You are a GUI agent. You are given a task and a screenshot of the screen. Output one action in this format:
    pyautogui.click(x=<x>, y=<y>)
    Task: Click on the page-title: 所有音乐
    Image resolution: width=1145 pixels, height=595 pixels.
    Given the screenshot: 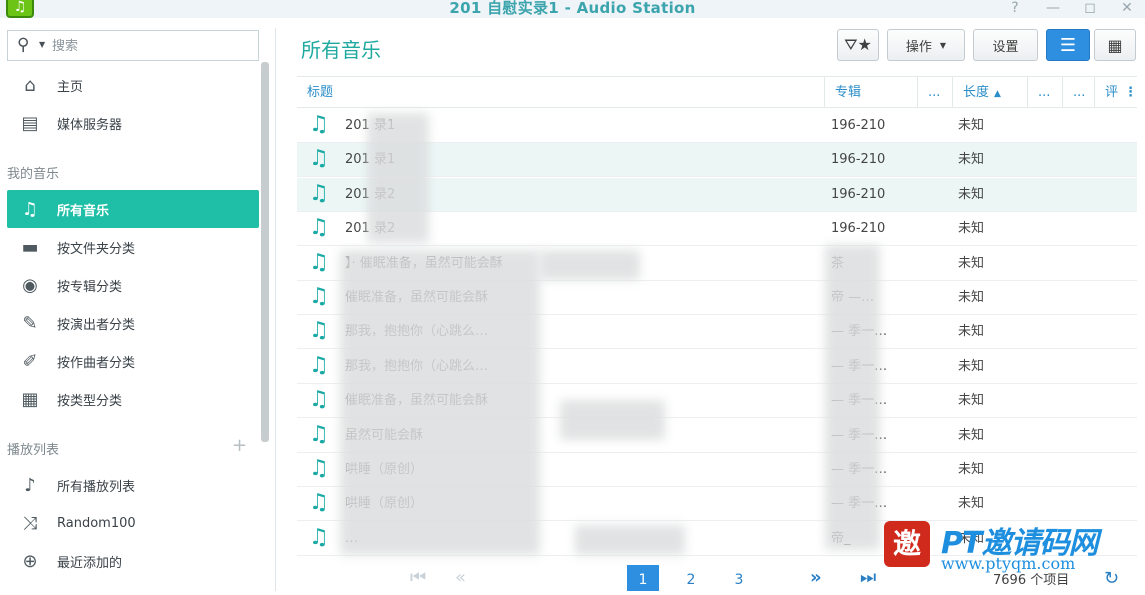 What is the action you would take?
    pyautogui.click(x=341, y=50)
    